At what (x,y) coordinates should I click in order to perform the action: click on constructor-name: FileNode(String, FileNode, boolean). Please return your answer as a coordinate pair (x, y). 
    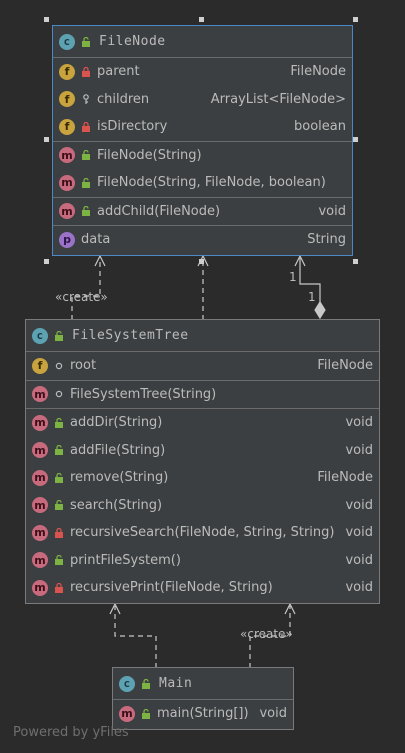
    Looking at the image, I should click on (211, 183).